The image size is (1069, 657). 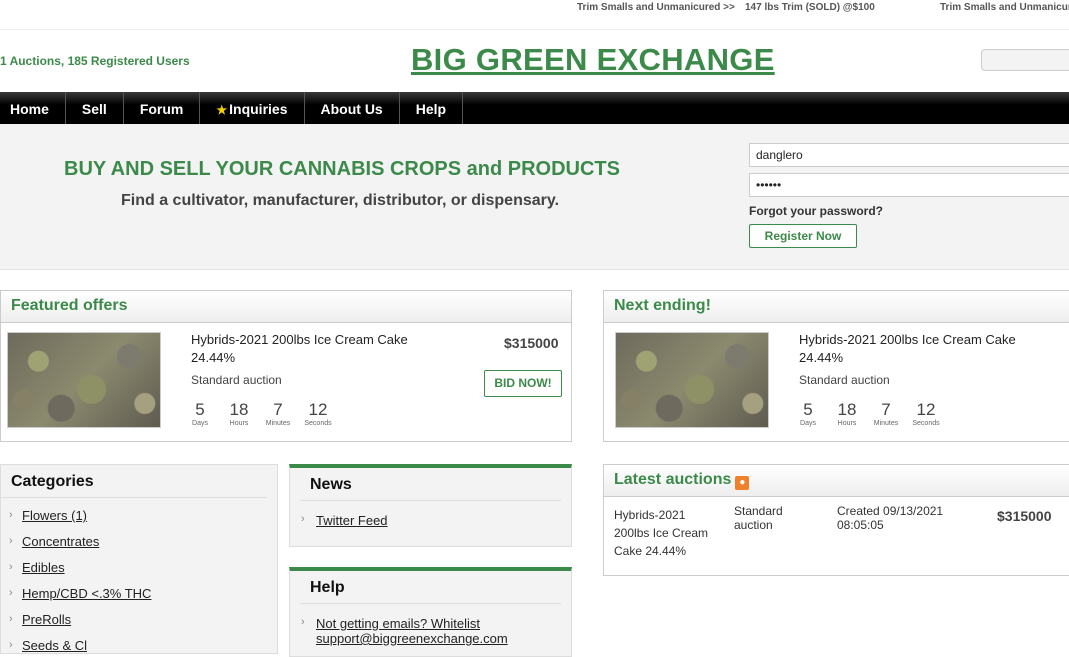 I want to click on category-prerolls: PreRolls, so click(x=46, y=619).